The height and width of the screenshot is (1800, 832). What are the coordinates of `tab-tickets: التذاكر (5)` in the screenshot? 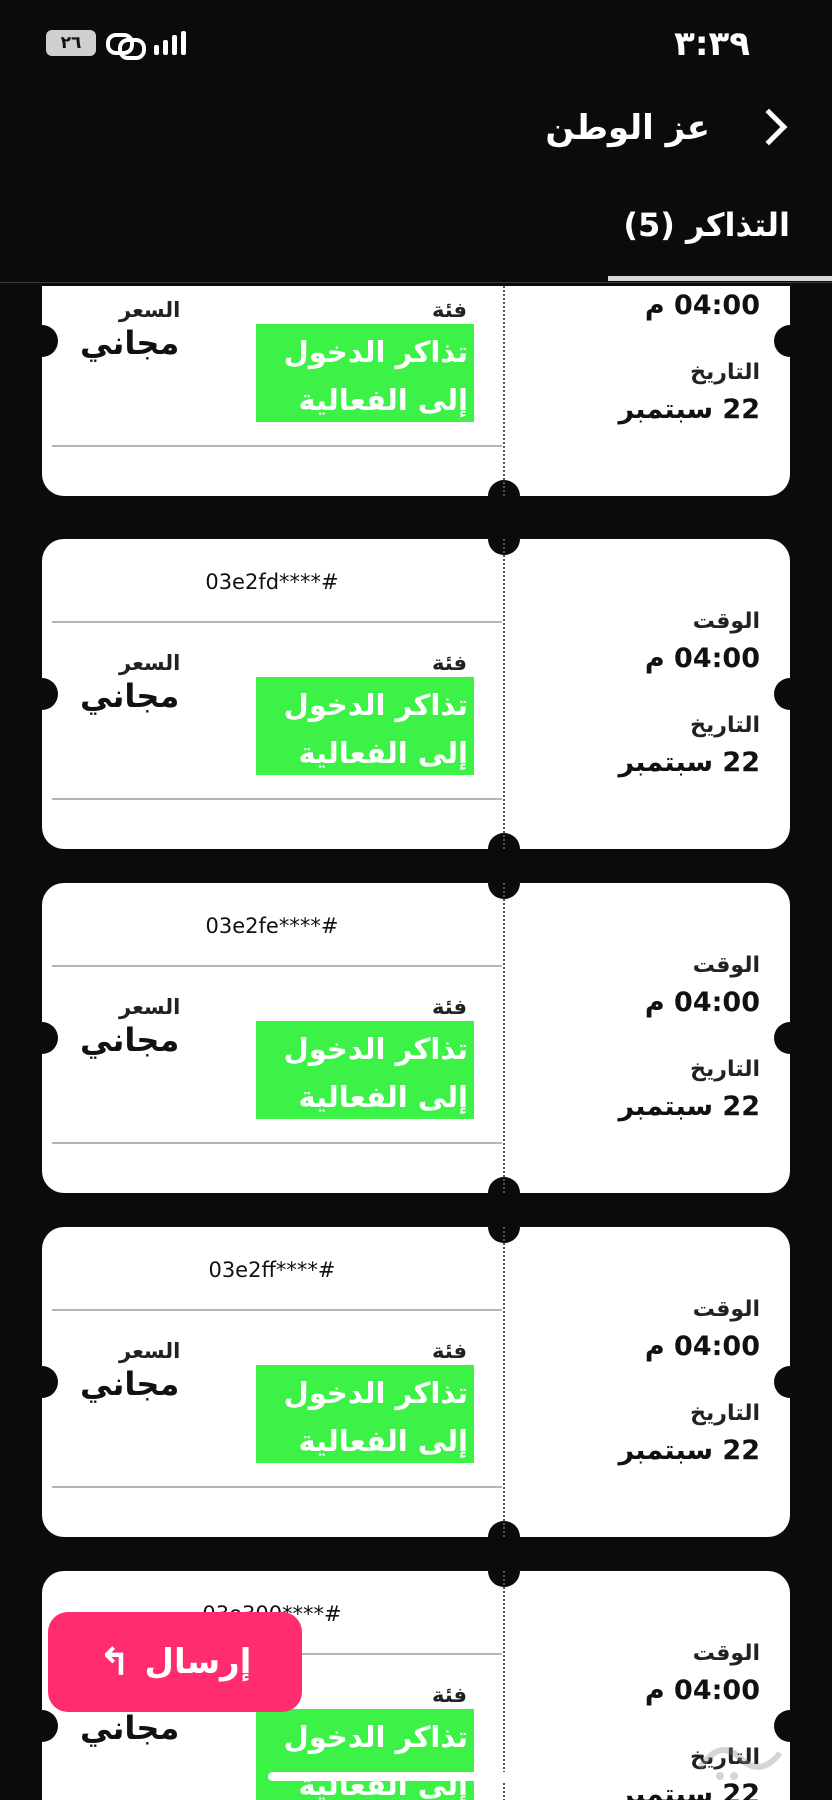 It's located at (706, 225).